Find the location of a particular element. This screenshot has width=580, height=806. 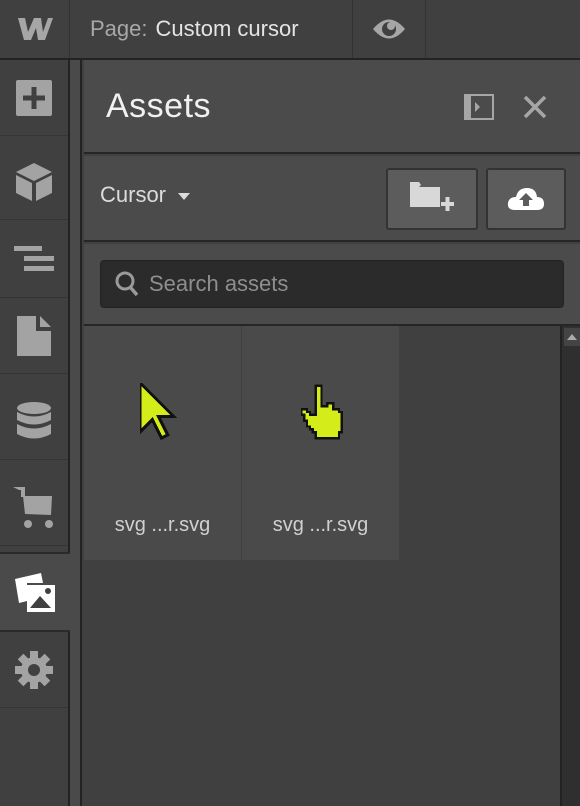

new-folder-button is located at coordinates (432, 199).